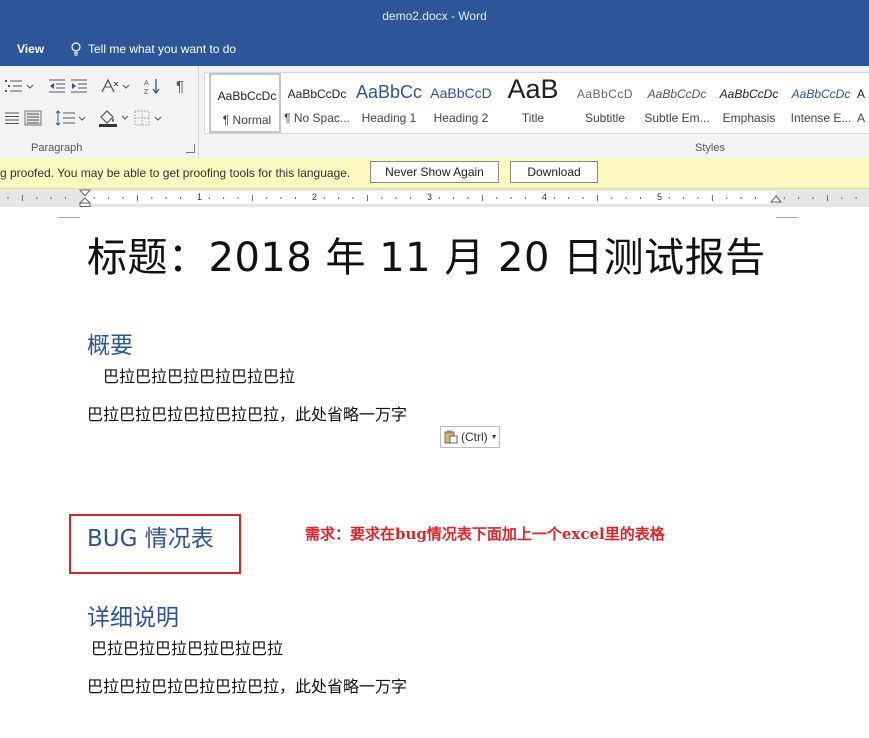 Image resolution: width=869 pixels, height=738 pixels. Describe the element at coordinates (545, 197) in the screenshot. I see `ruler-number: 4` at that location.